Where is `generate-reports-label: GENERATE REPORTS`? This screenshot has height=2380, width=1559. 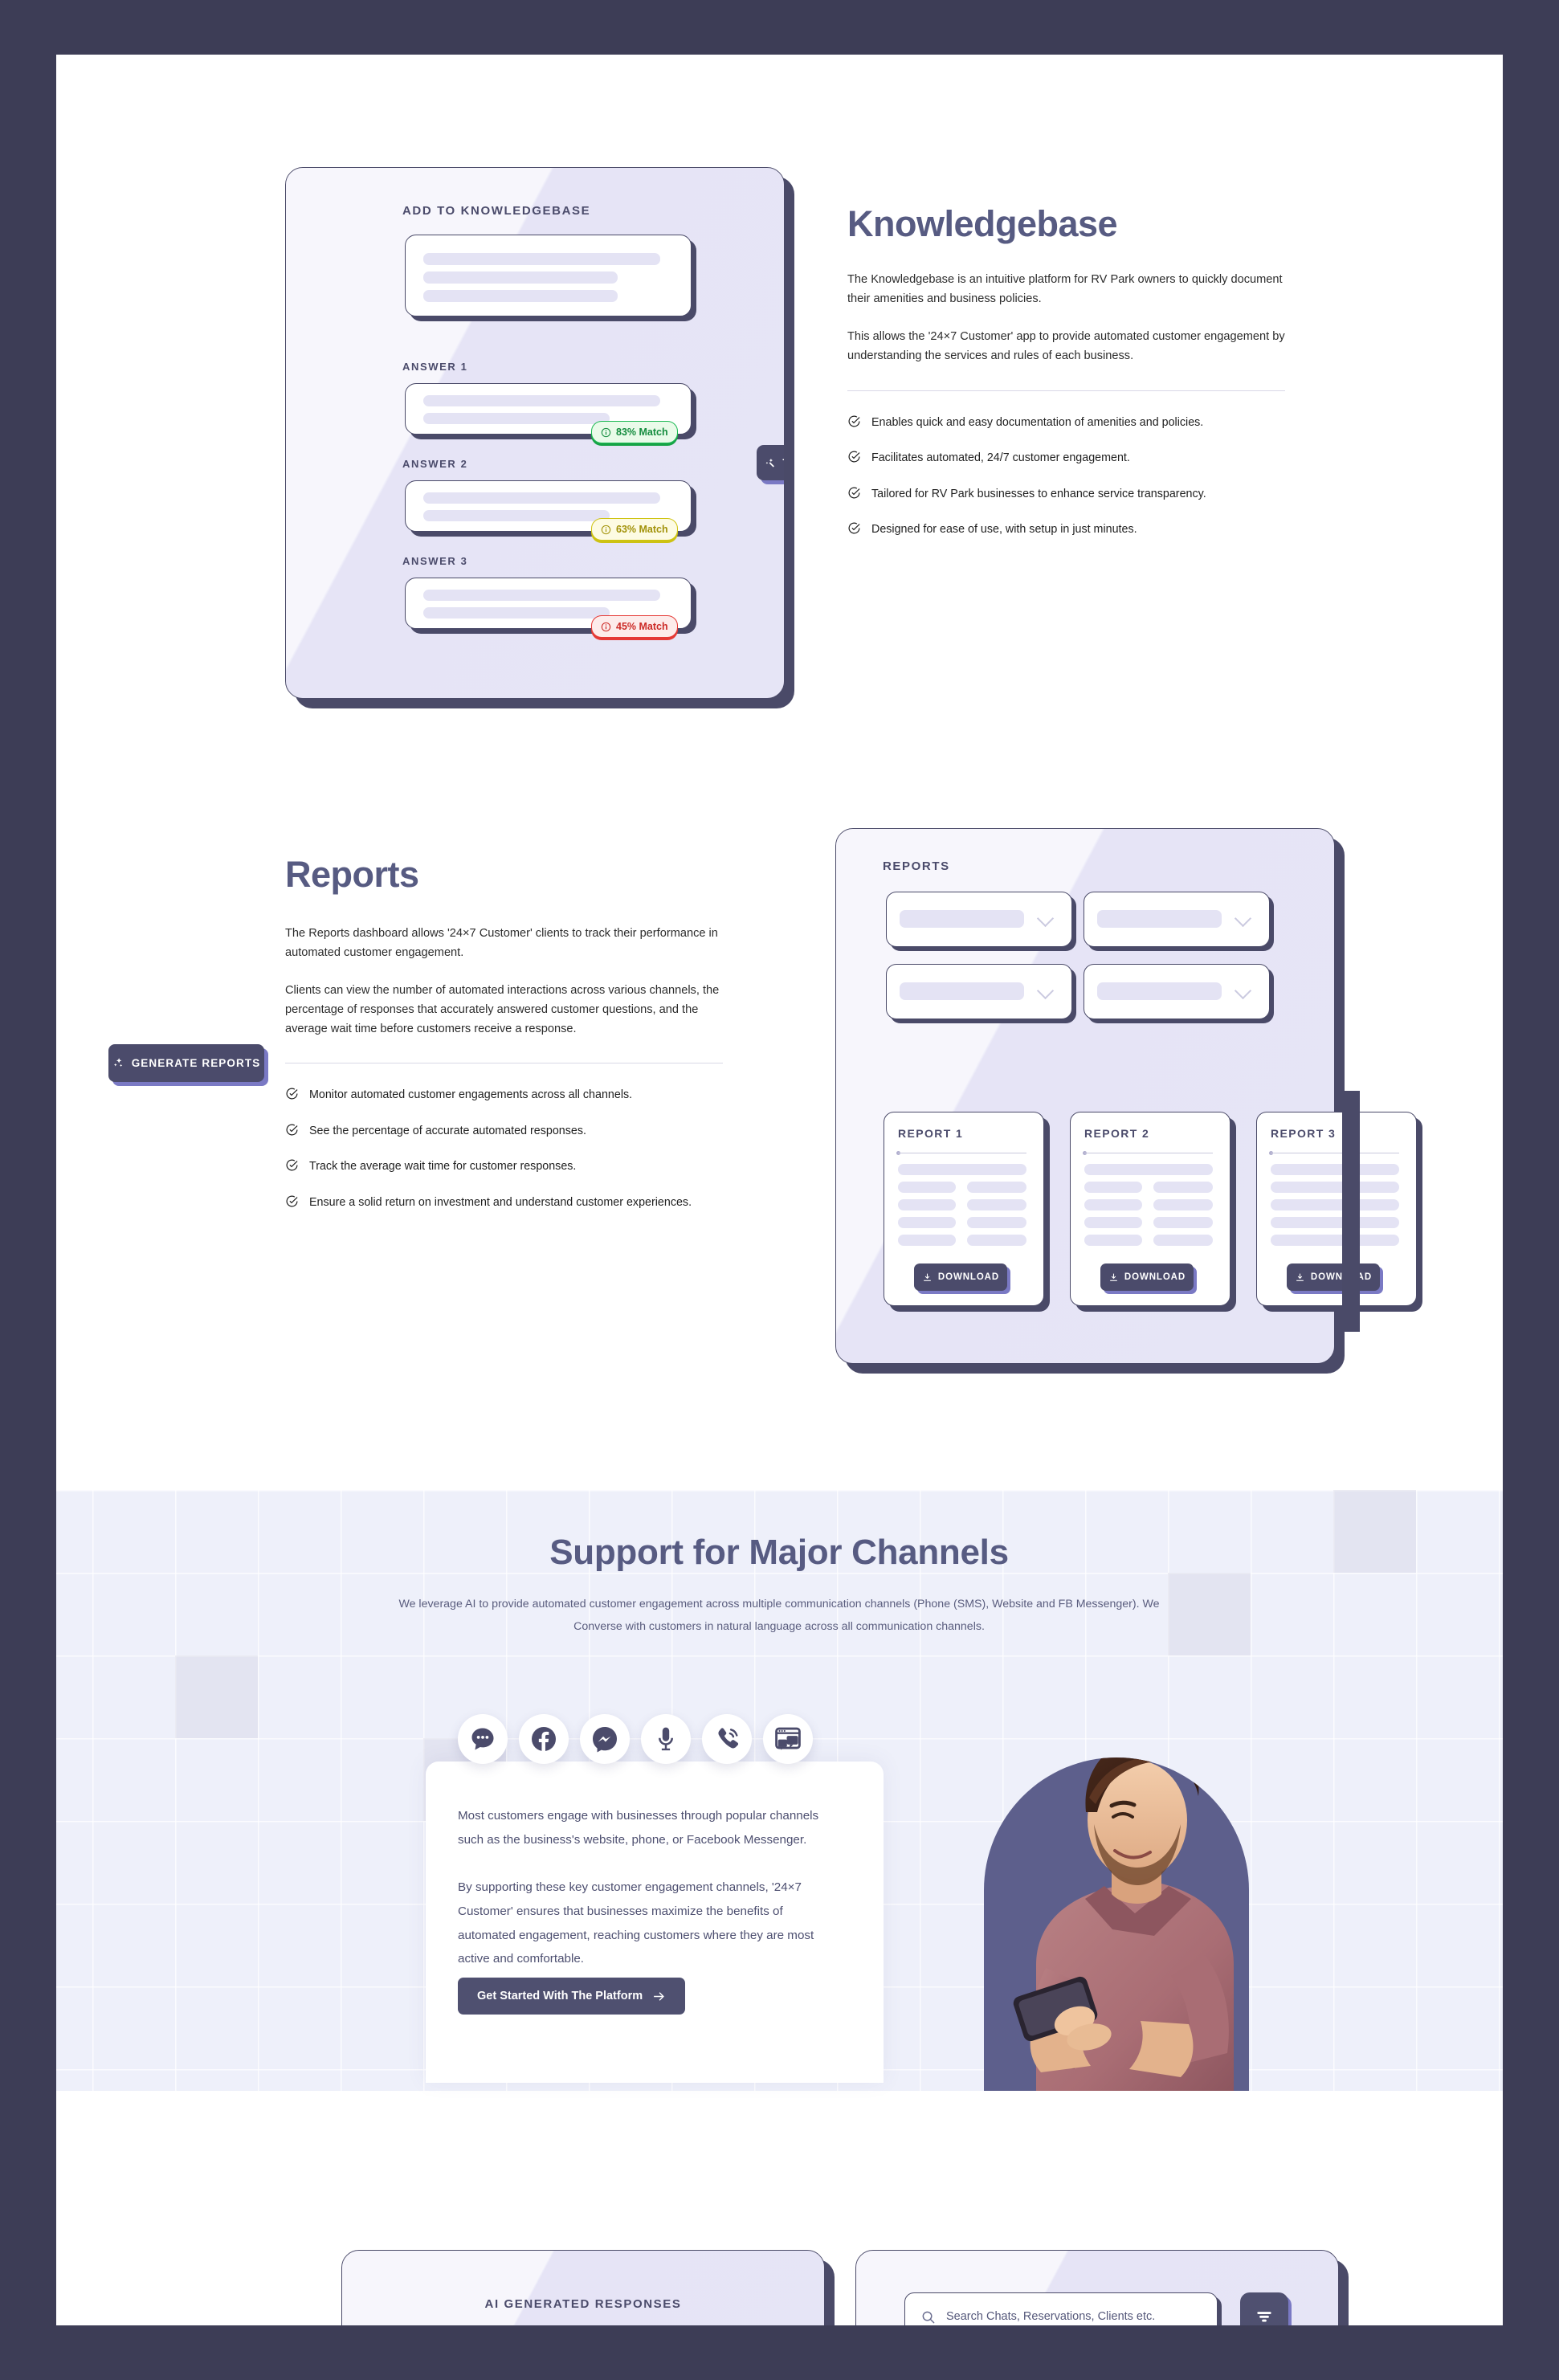 generate-reports-label: GENERATE REPORTS is located at coordinates (196, 1063).